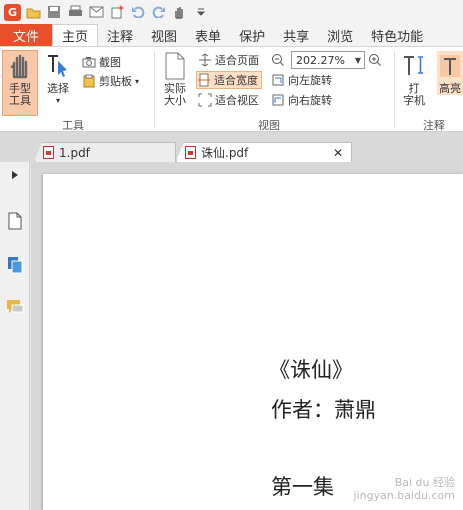 This screenshot has width=463, height=510. I want to click on watermark: Bai du 经验 jingyan.baidu.com, so click(404, 489).